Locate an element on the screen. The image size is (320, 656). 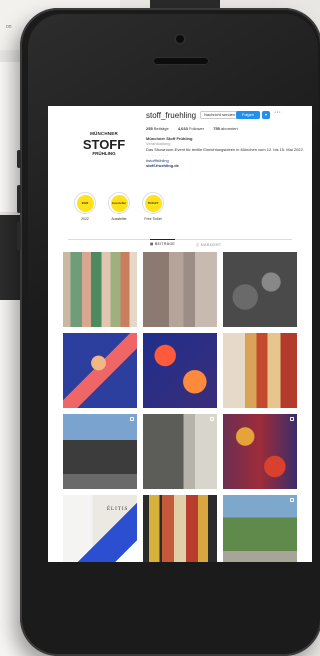
highlight-ring: TICKET is located at coordinates (153, 203).